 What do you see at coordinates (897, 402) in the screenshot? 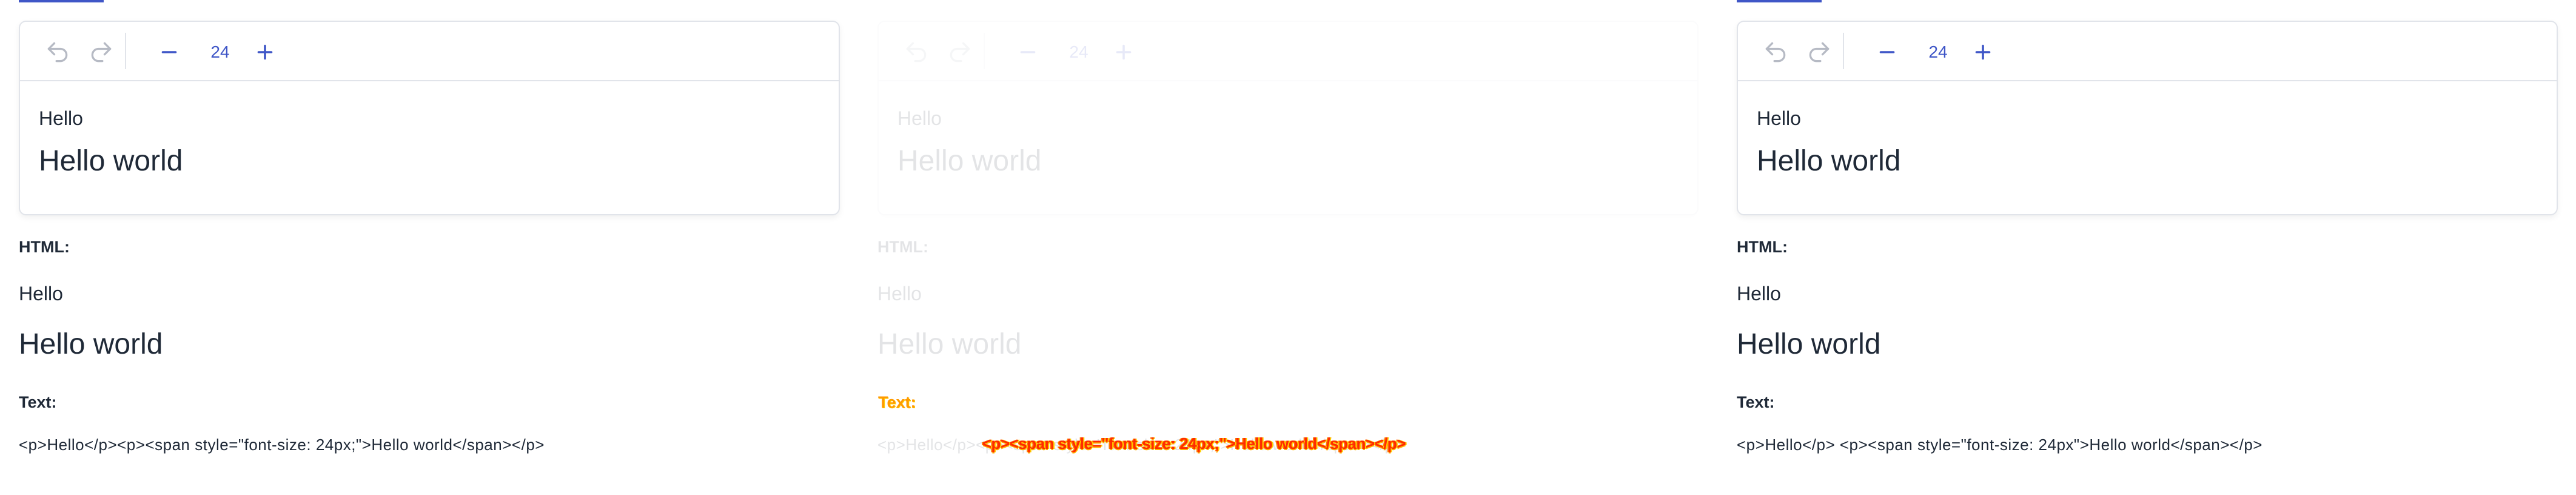
I see `glitch-text-label: Text:` at bounding box center [897, 402].